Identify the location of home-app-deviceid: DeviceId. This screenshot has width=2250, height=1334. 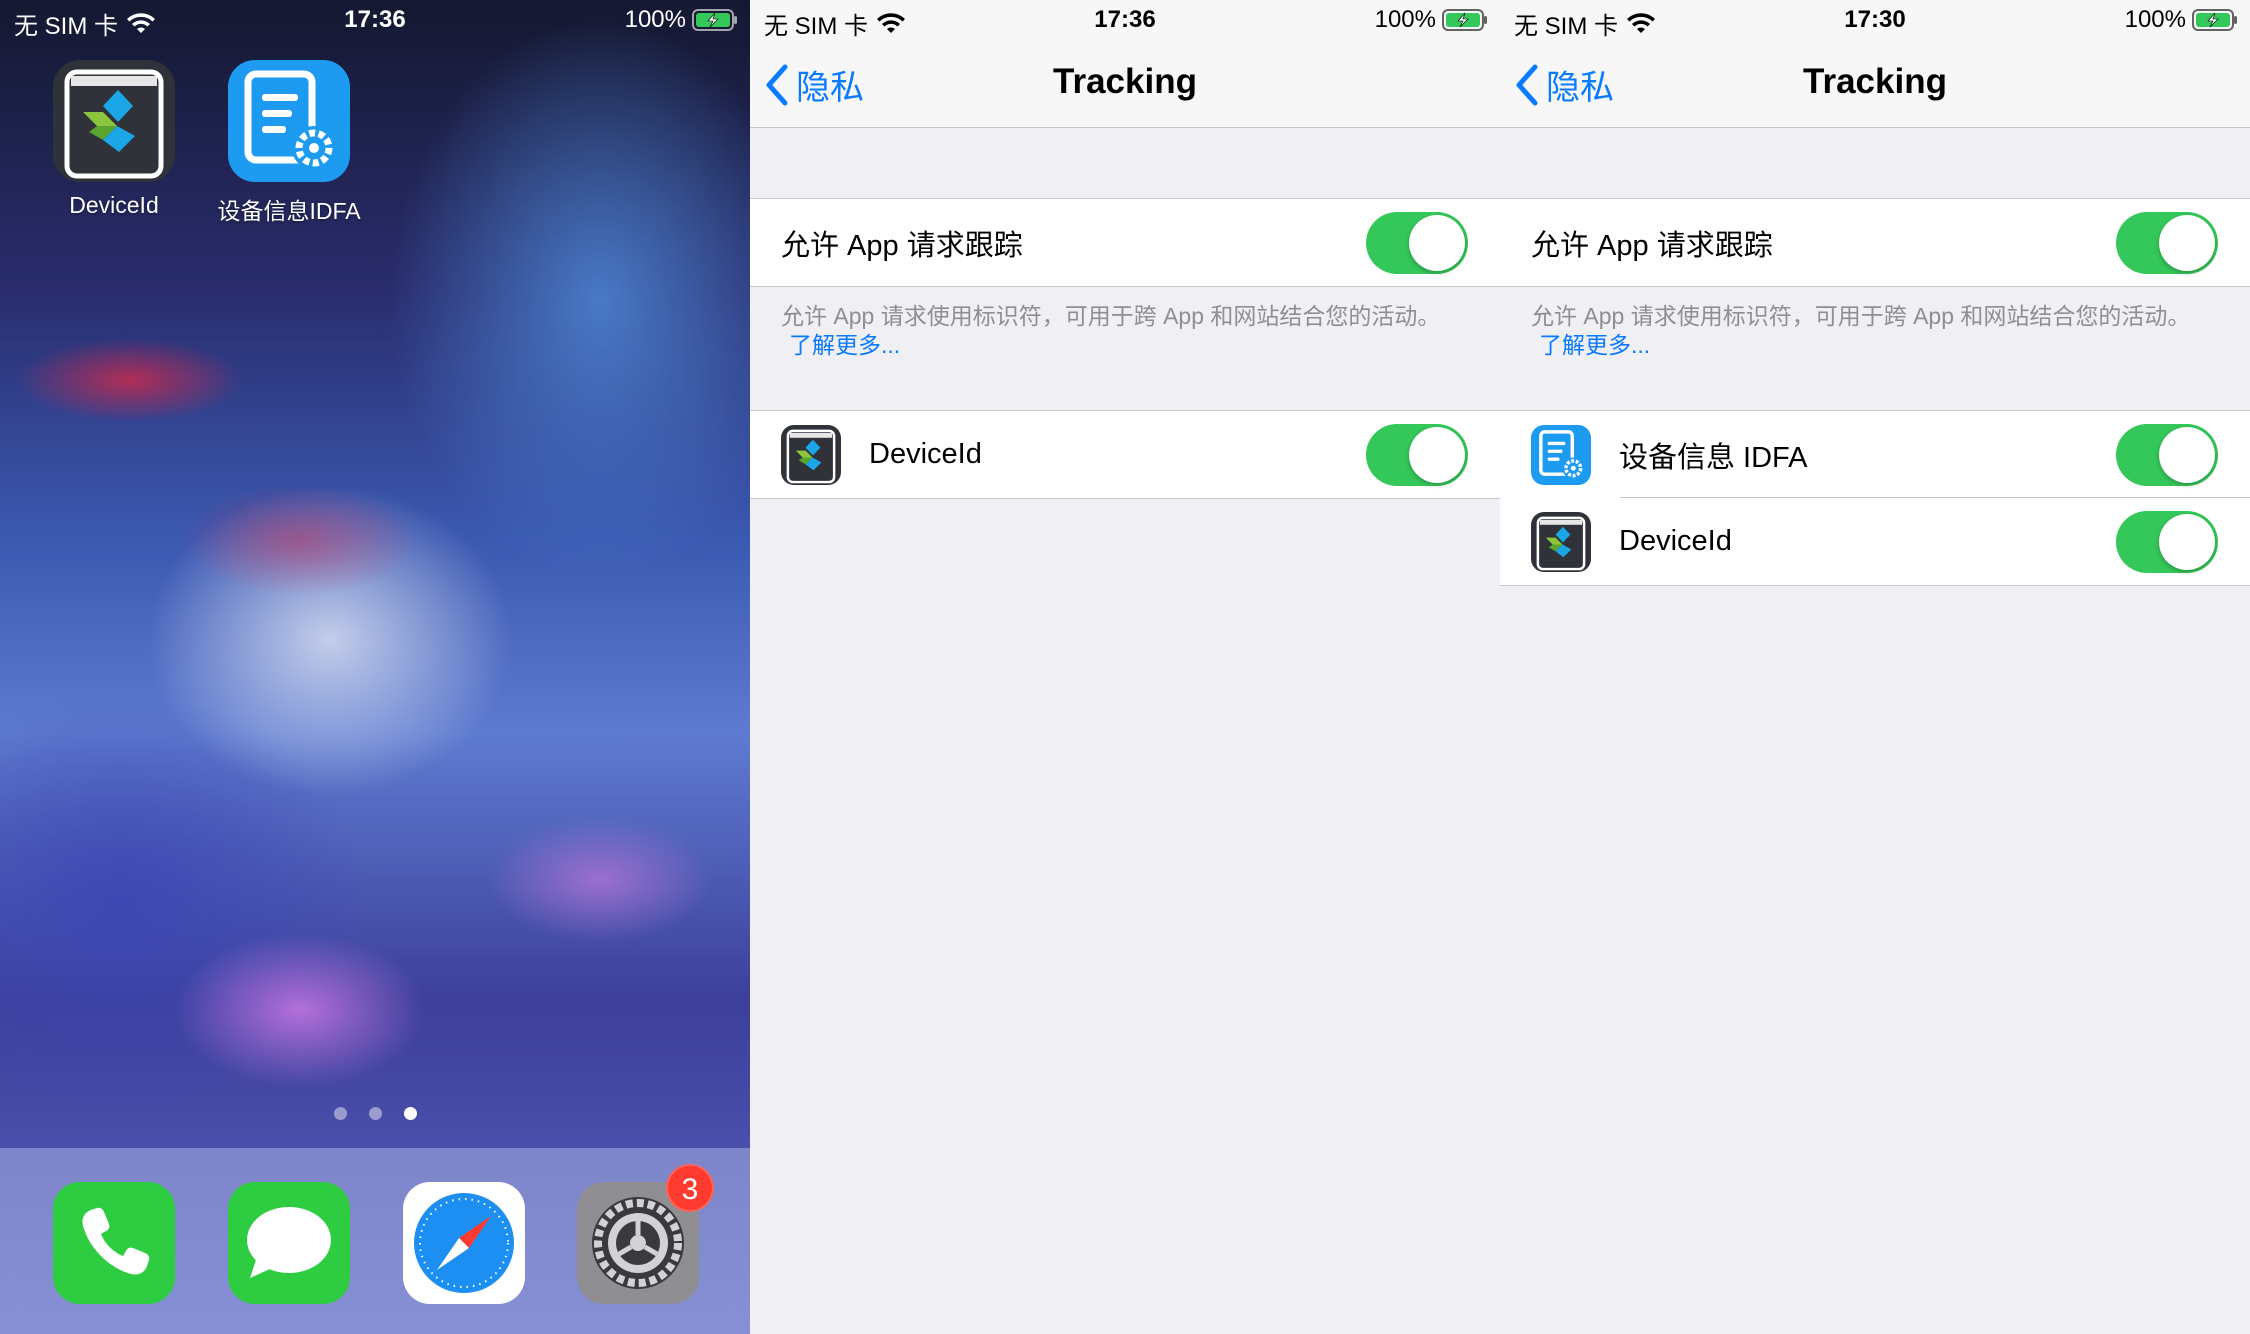
(114, 139).